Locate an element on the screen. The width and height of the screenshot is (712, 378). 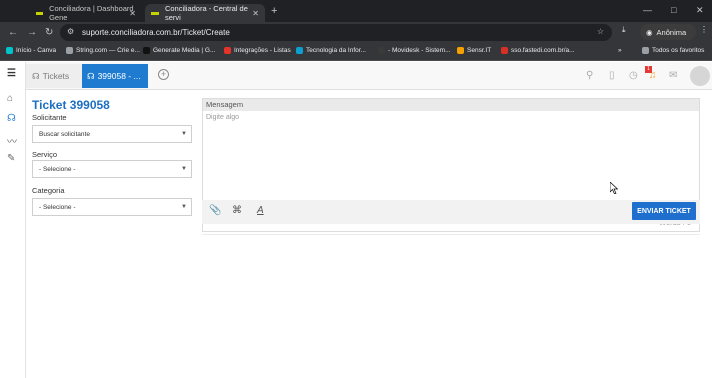
integracoes-icon is located at coordinates (227, 50).